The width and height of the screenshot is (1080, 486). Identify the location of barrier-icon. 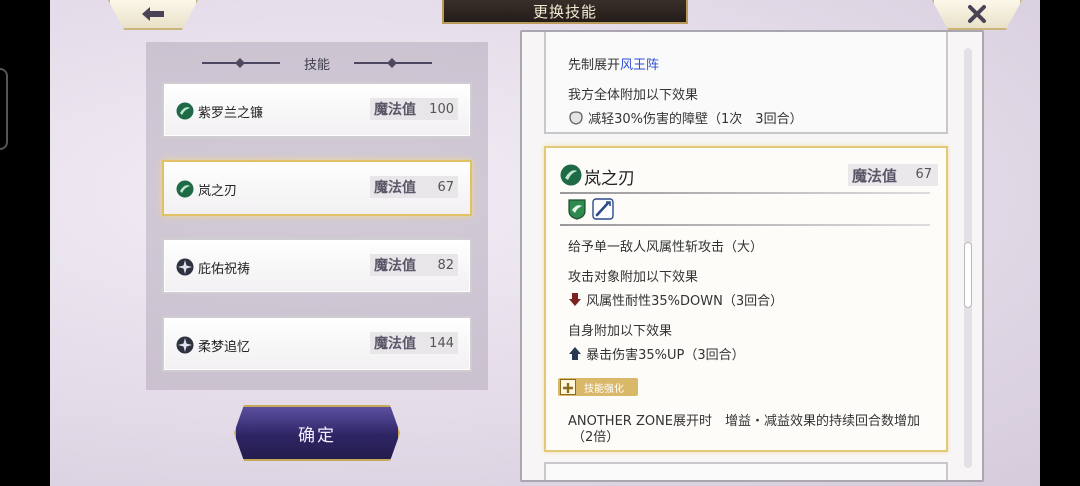
(576, 118).